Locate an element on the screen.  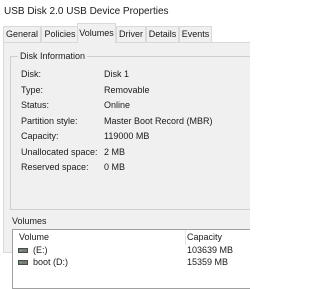
volume-row: boot (D:) 15359 MB is located at coordinates (131, 263).